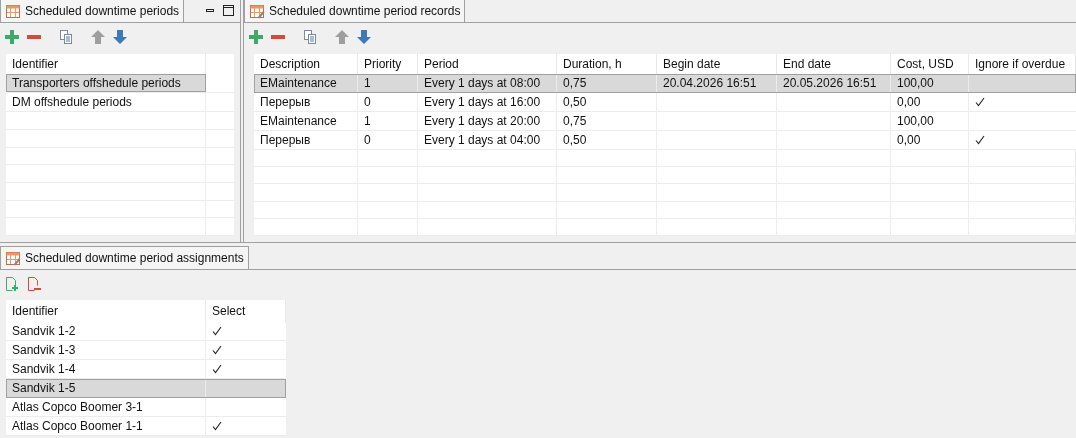  Describe the element at coordinates (487, 64) in the screenshot. I see `column-header: Period` at that location.